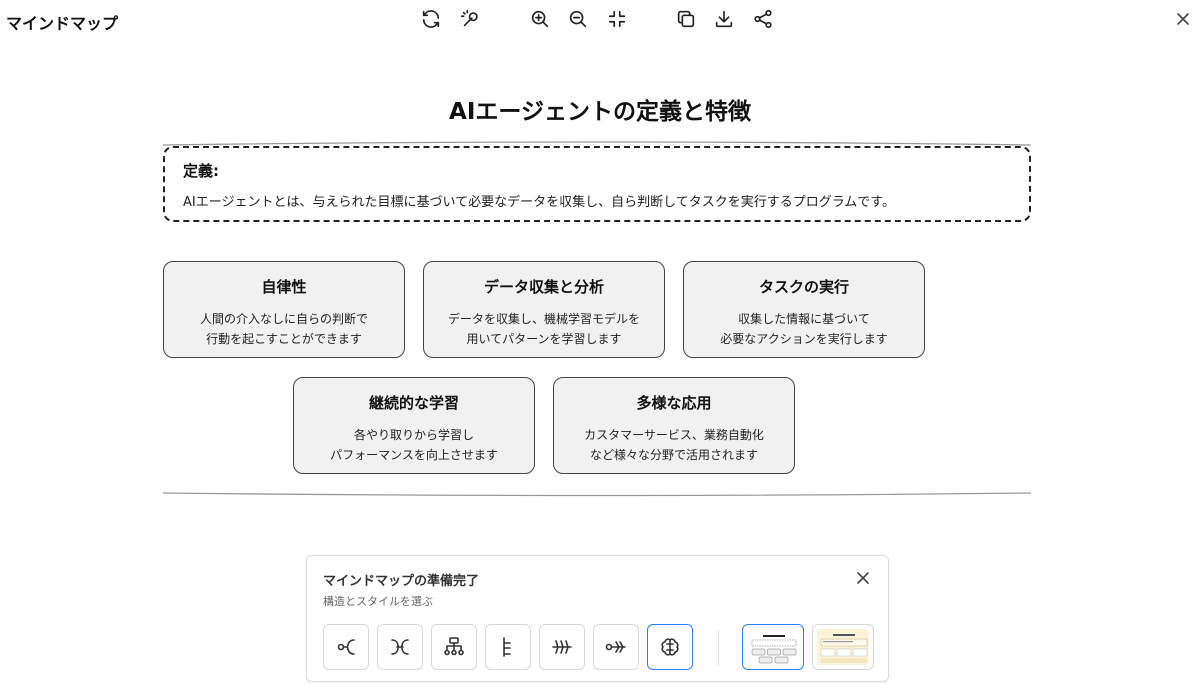 This screenshot has height=684, width=1200. I want to click on card-title: 多様な応用, so click(674, 403).